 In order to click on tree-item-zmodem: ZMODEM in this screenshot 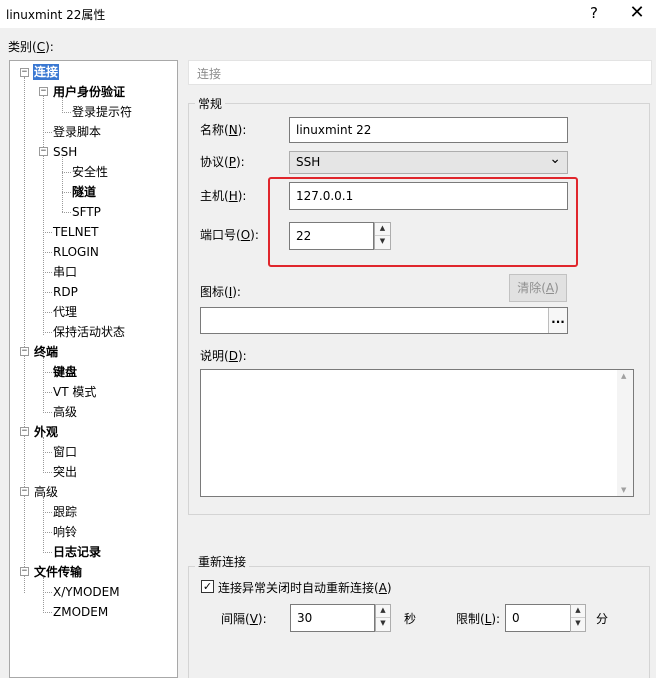, I will do `click(80, 612)`.